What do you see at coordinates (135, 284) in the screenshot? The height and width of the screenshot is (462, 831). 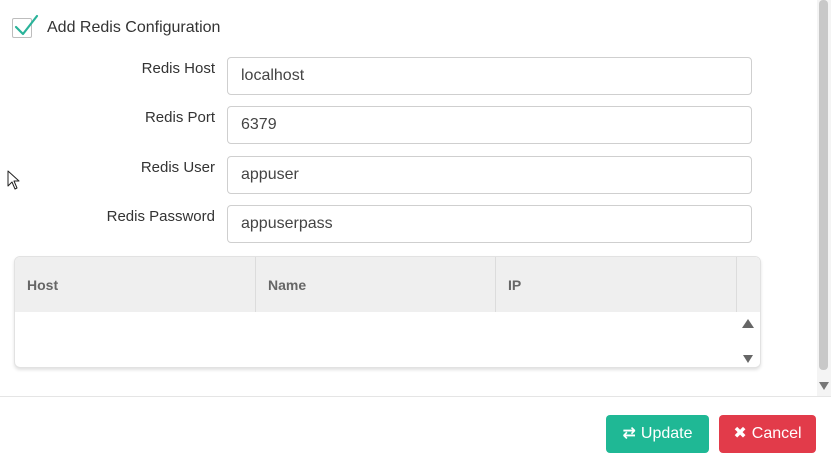 I see `column-header-host: Host` at bounding box center [135, 284].